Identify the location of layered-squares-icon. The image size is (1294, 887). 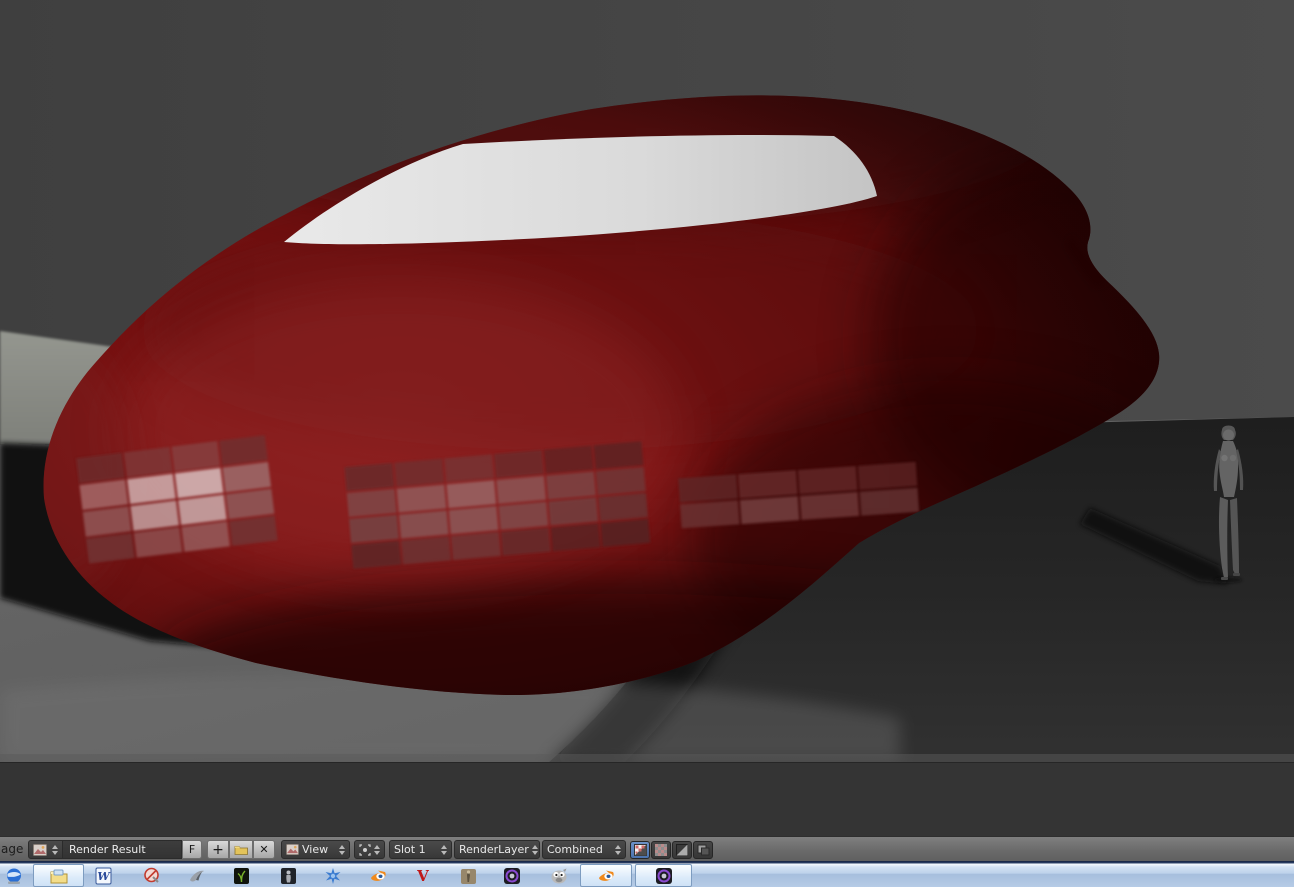
(703, 850).